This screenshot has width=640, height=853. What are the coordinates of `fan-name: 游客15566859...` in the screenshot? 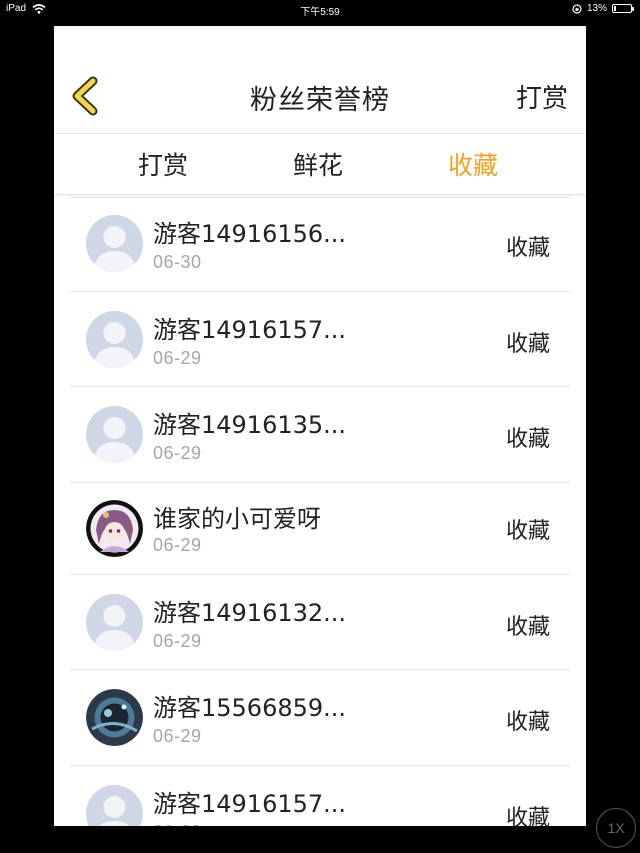 It's located at (250, 708).